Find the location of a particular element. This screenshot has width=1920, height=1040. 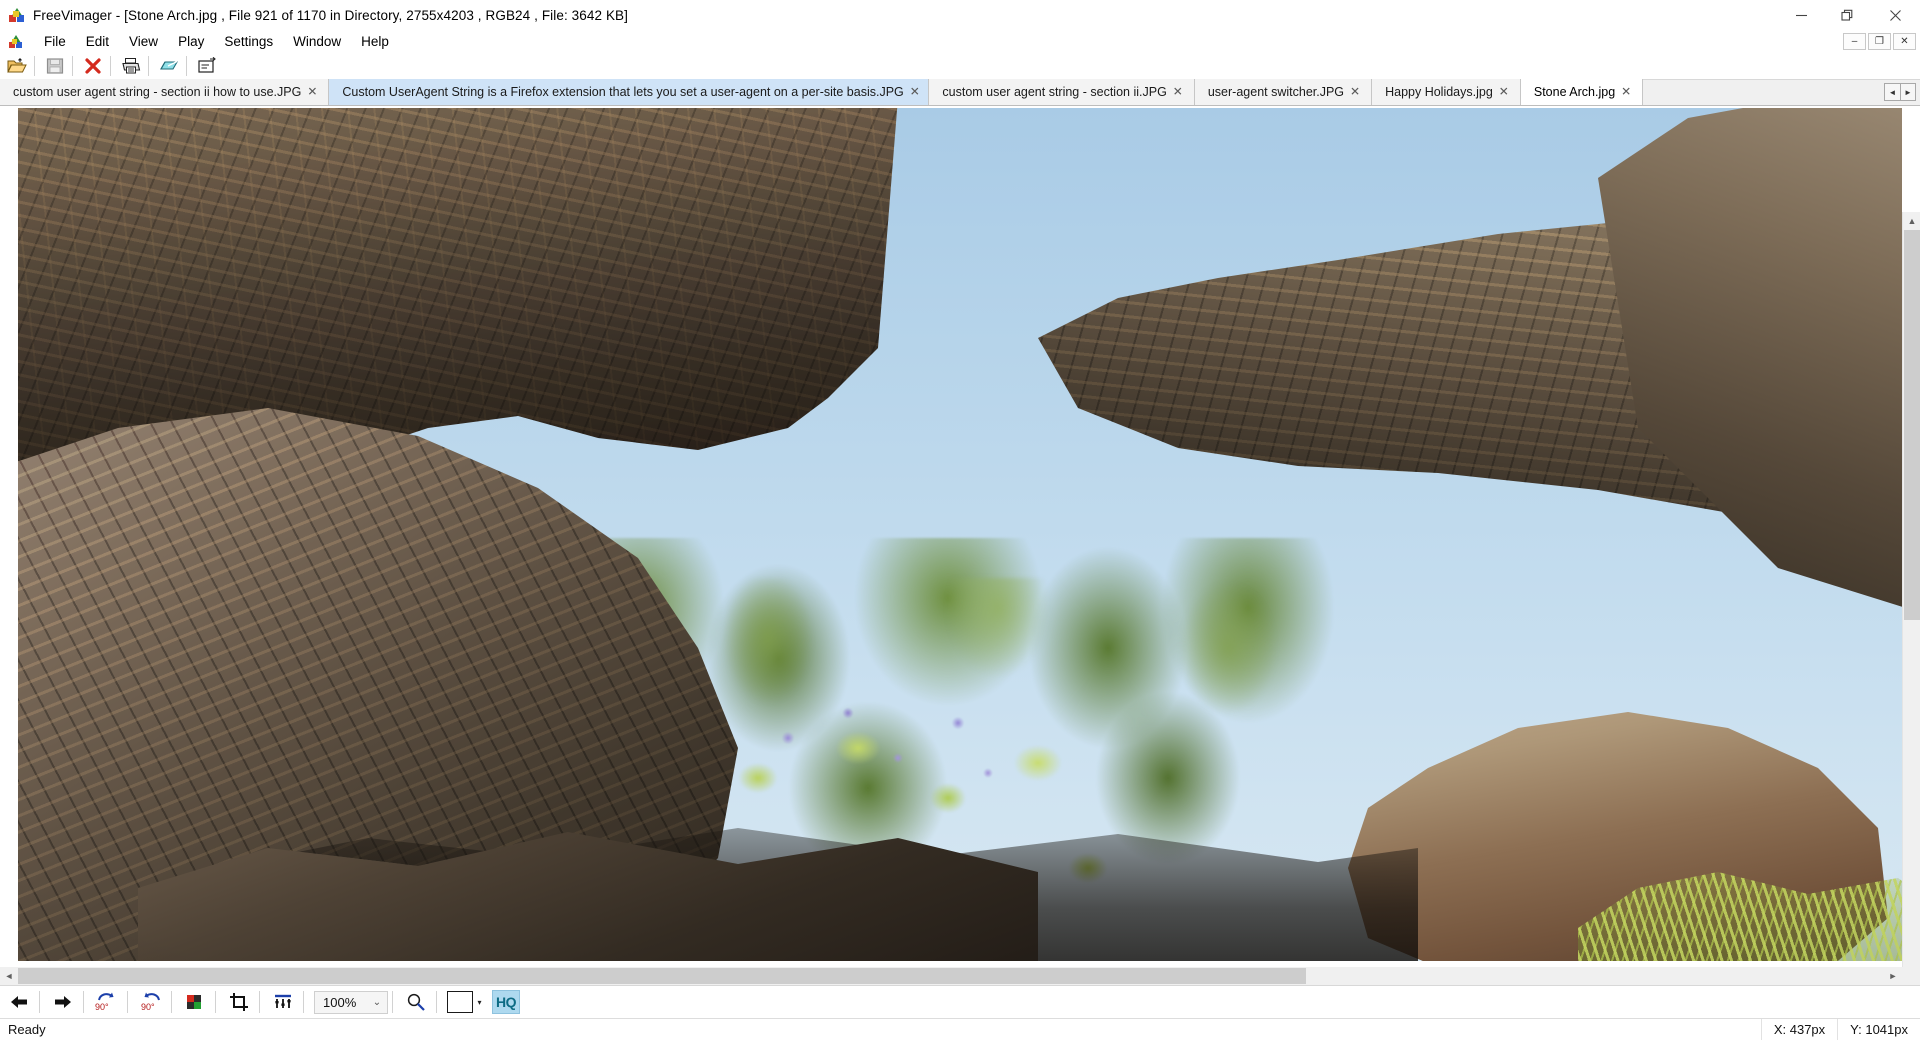

horizontal-scroll-thumb is located at coordinates (662, 976).